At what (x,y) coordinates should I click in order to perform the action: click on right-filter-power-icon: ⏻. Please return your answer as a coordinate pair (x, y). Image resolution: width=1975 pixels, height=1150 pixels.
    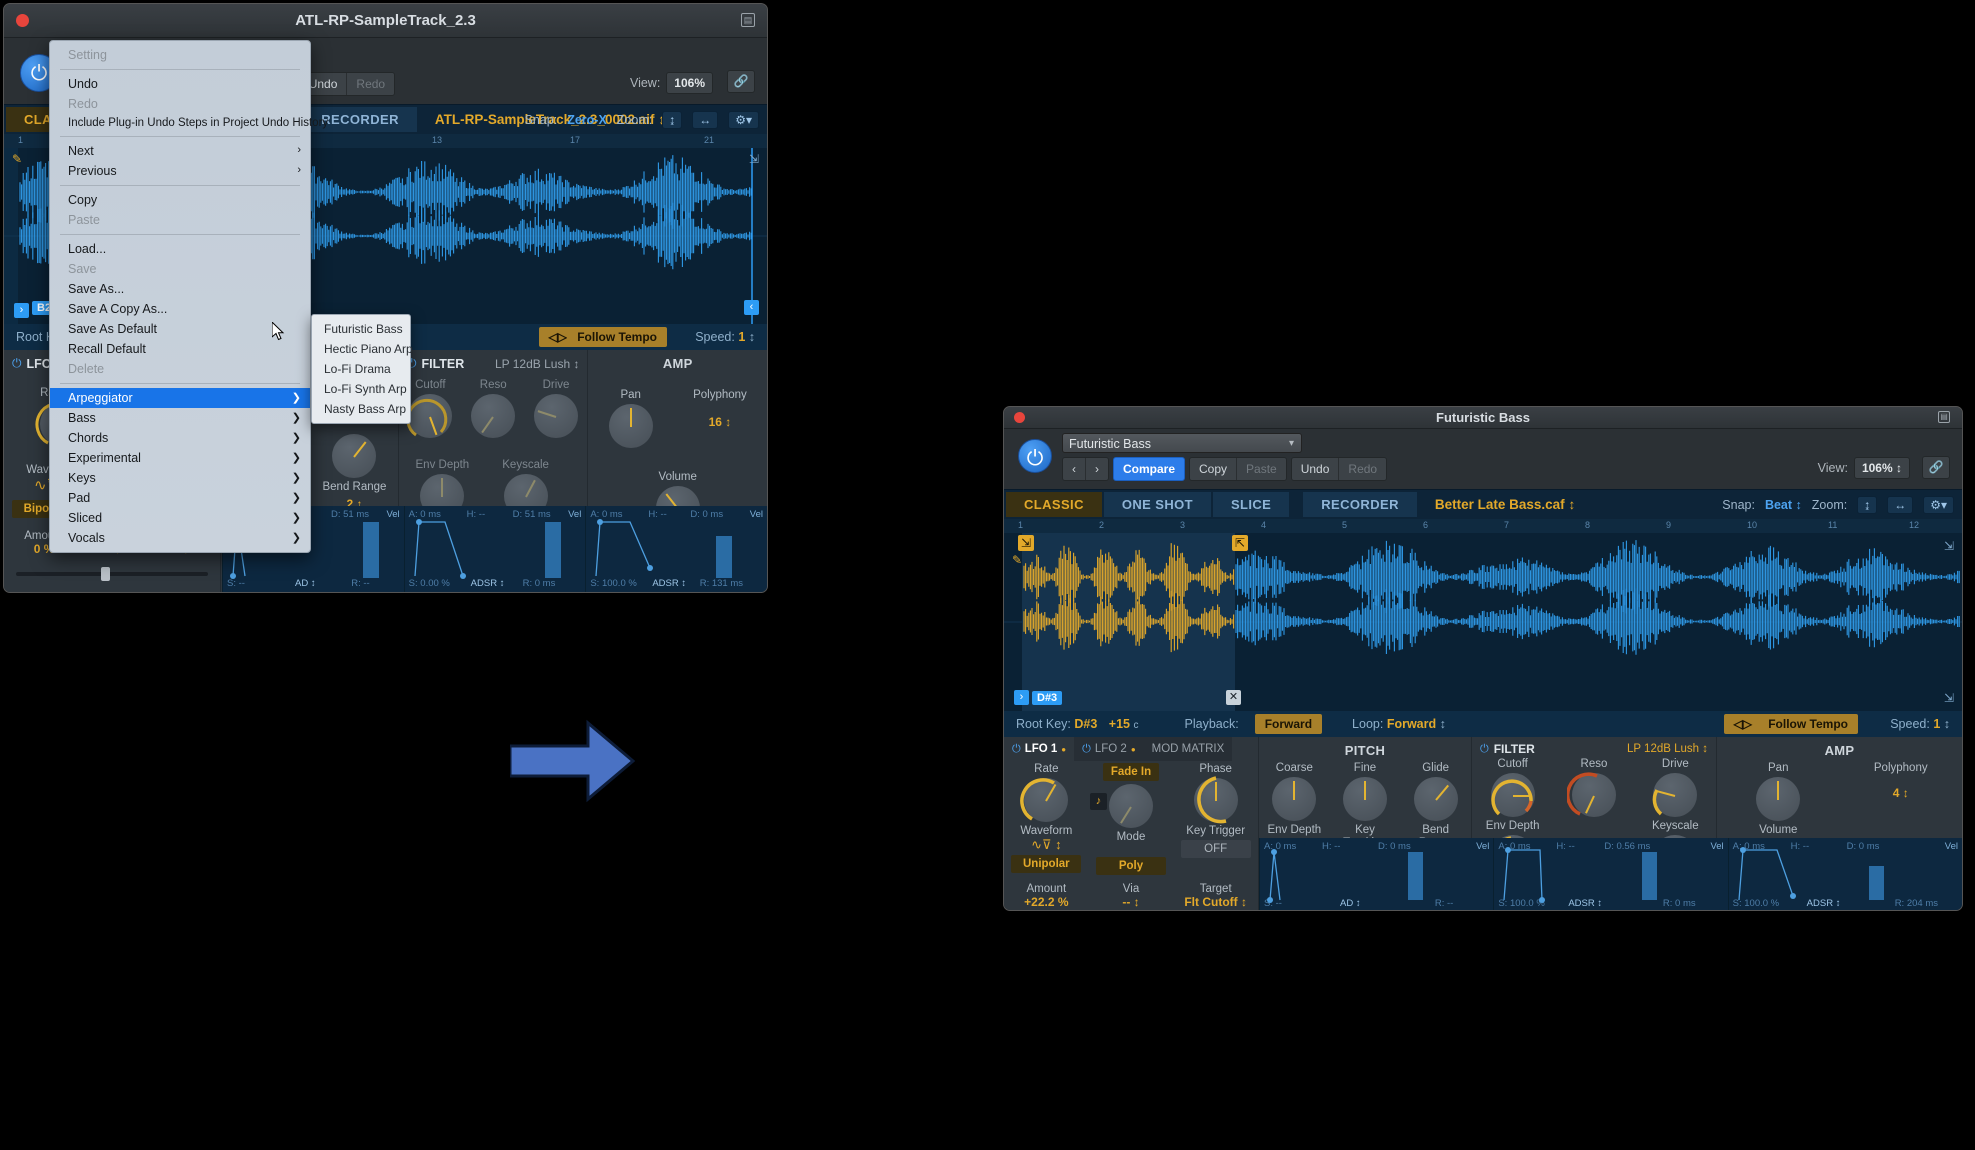
    Looking at the image, I should click on (1484, 749).